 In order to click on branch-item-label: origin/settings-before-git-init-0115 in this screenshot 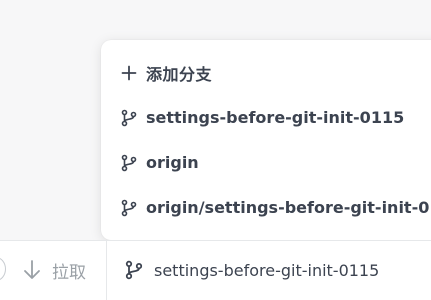, I will do `click(288, 207)`.